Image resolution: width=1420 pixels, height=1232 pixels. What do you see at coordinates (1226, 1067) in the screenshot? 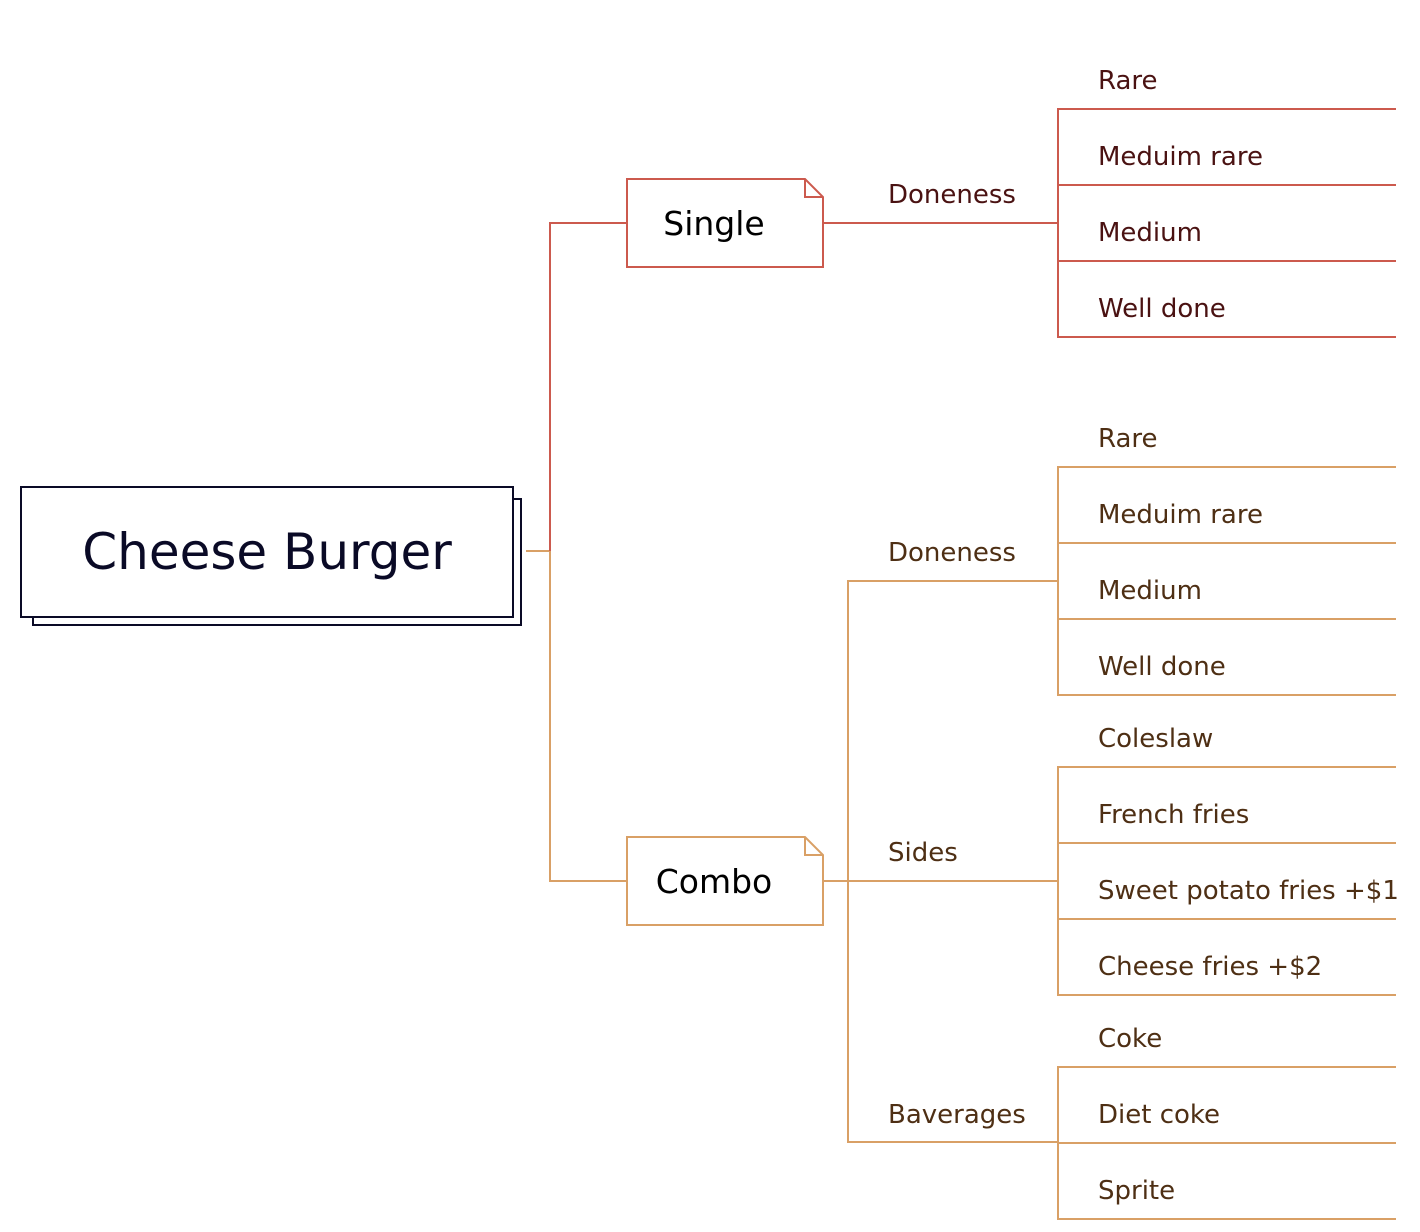
I see `underline-coke` at bounding box center [1226, 1067].